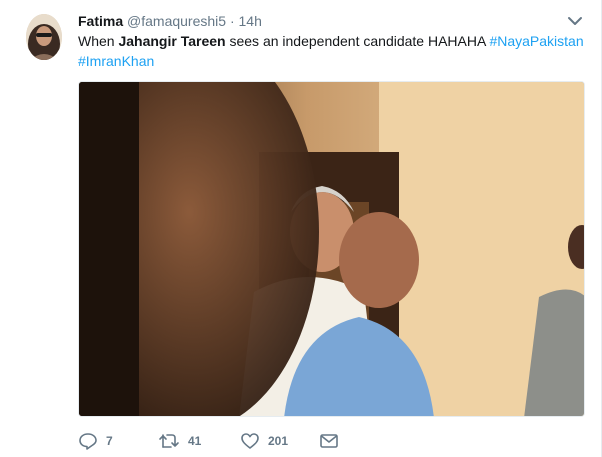  I want to click on reply-button: 7, so click(95, 441).